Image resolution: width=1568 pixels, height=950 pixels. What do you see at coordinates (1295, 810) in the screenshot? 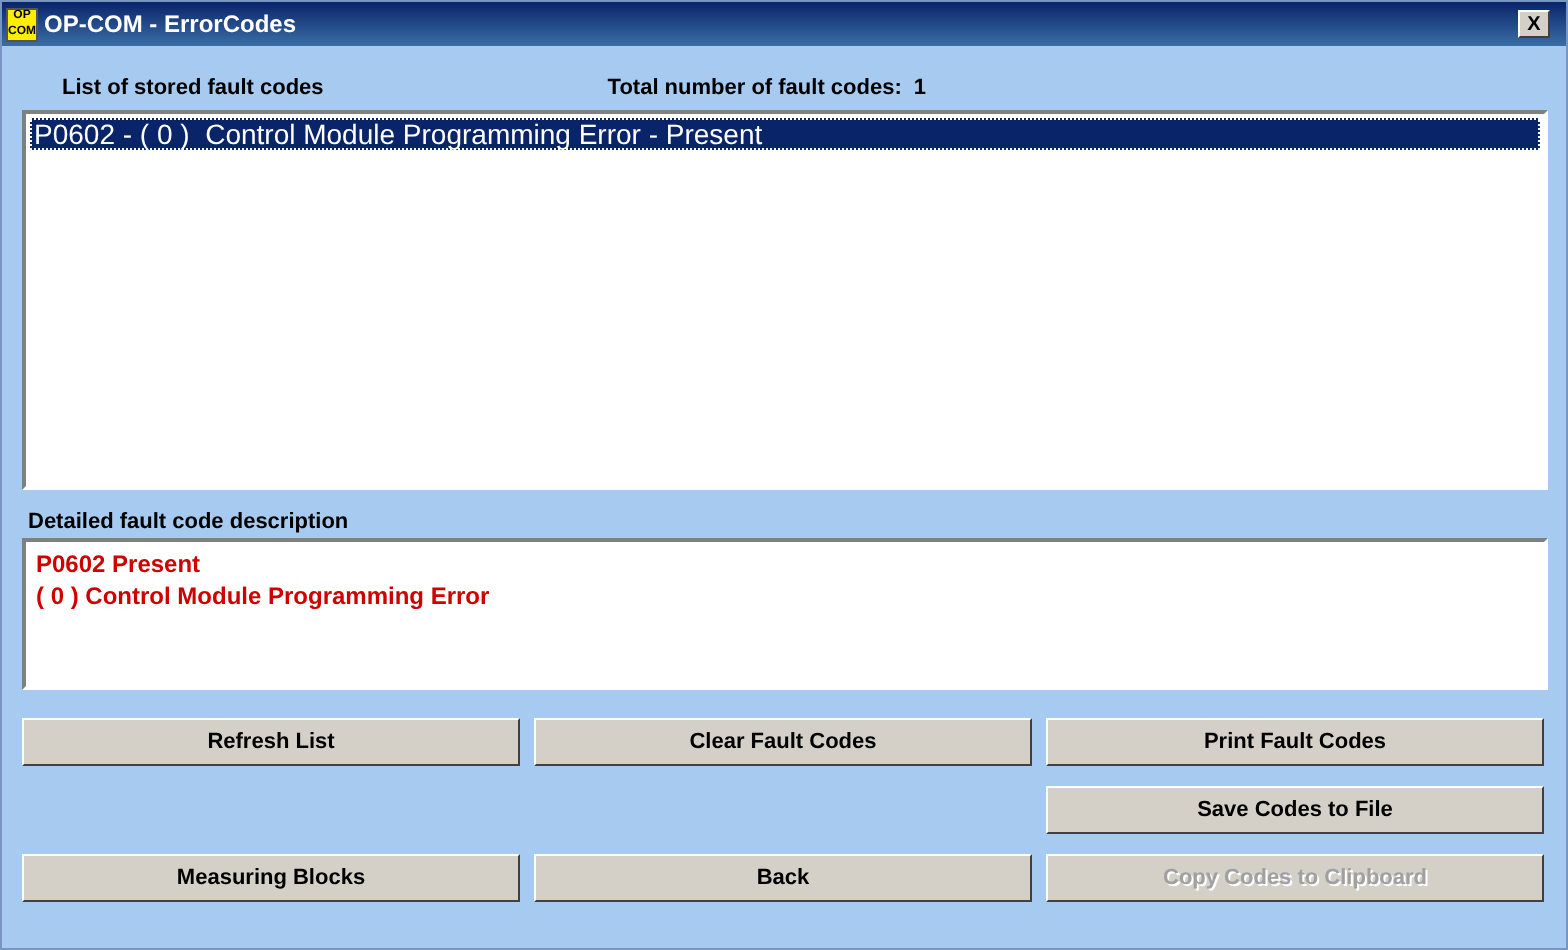
I see `action-button: Save Codes to File` at bounding box center [1295, 810].